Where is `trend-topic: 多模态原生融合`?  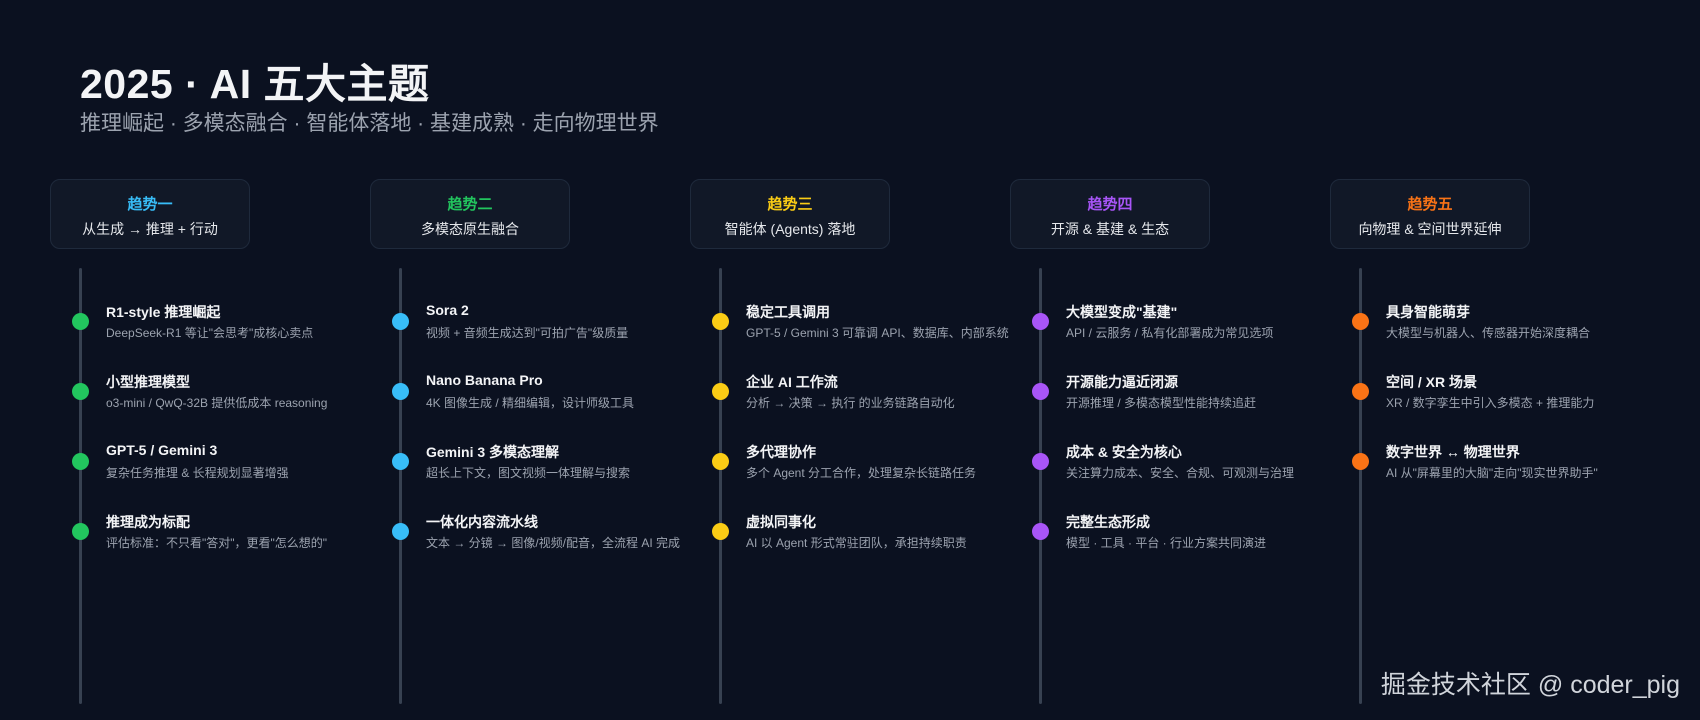 trend-topic: 多模态原生融合 is located at coordinates (470, 229).